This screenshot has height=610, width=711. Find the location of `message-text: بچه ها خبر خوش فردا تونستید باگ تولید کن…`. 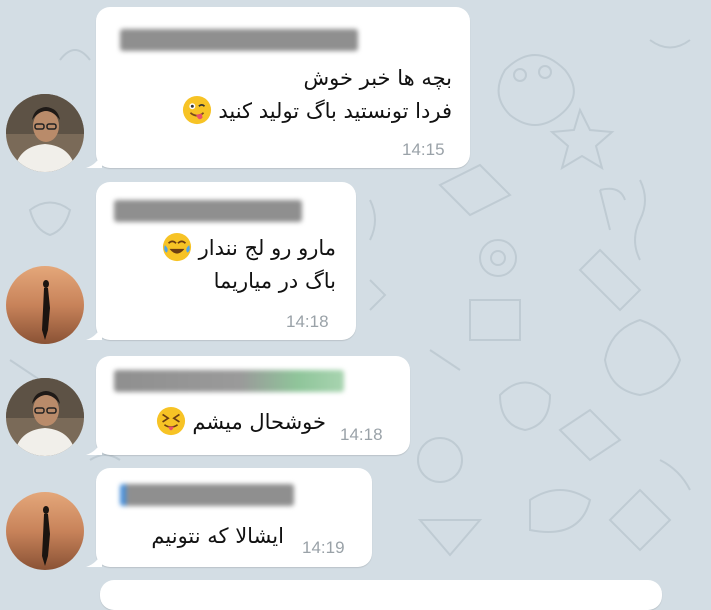

message-text: بچه ها خبر خوش فردا تونستید باگ تولید کن… is located at coordinates (317, 95).